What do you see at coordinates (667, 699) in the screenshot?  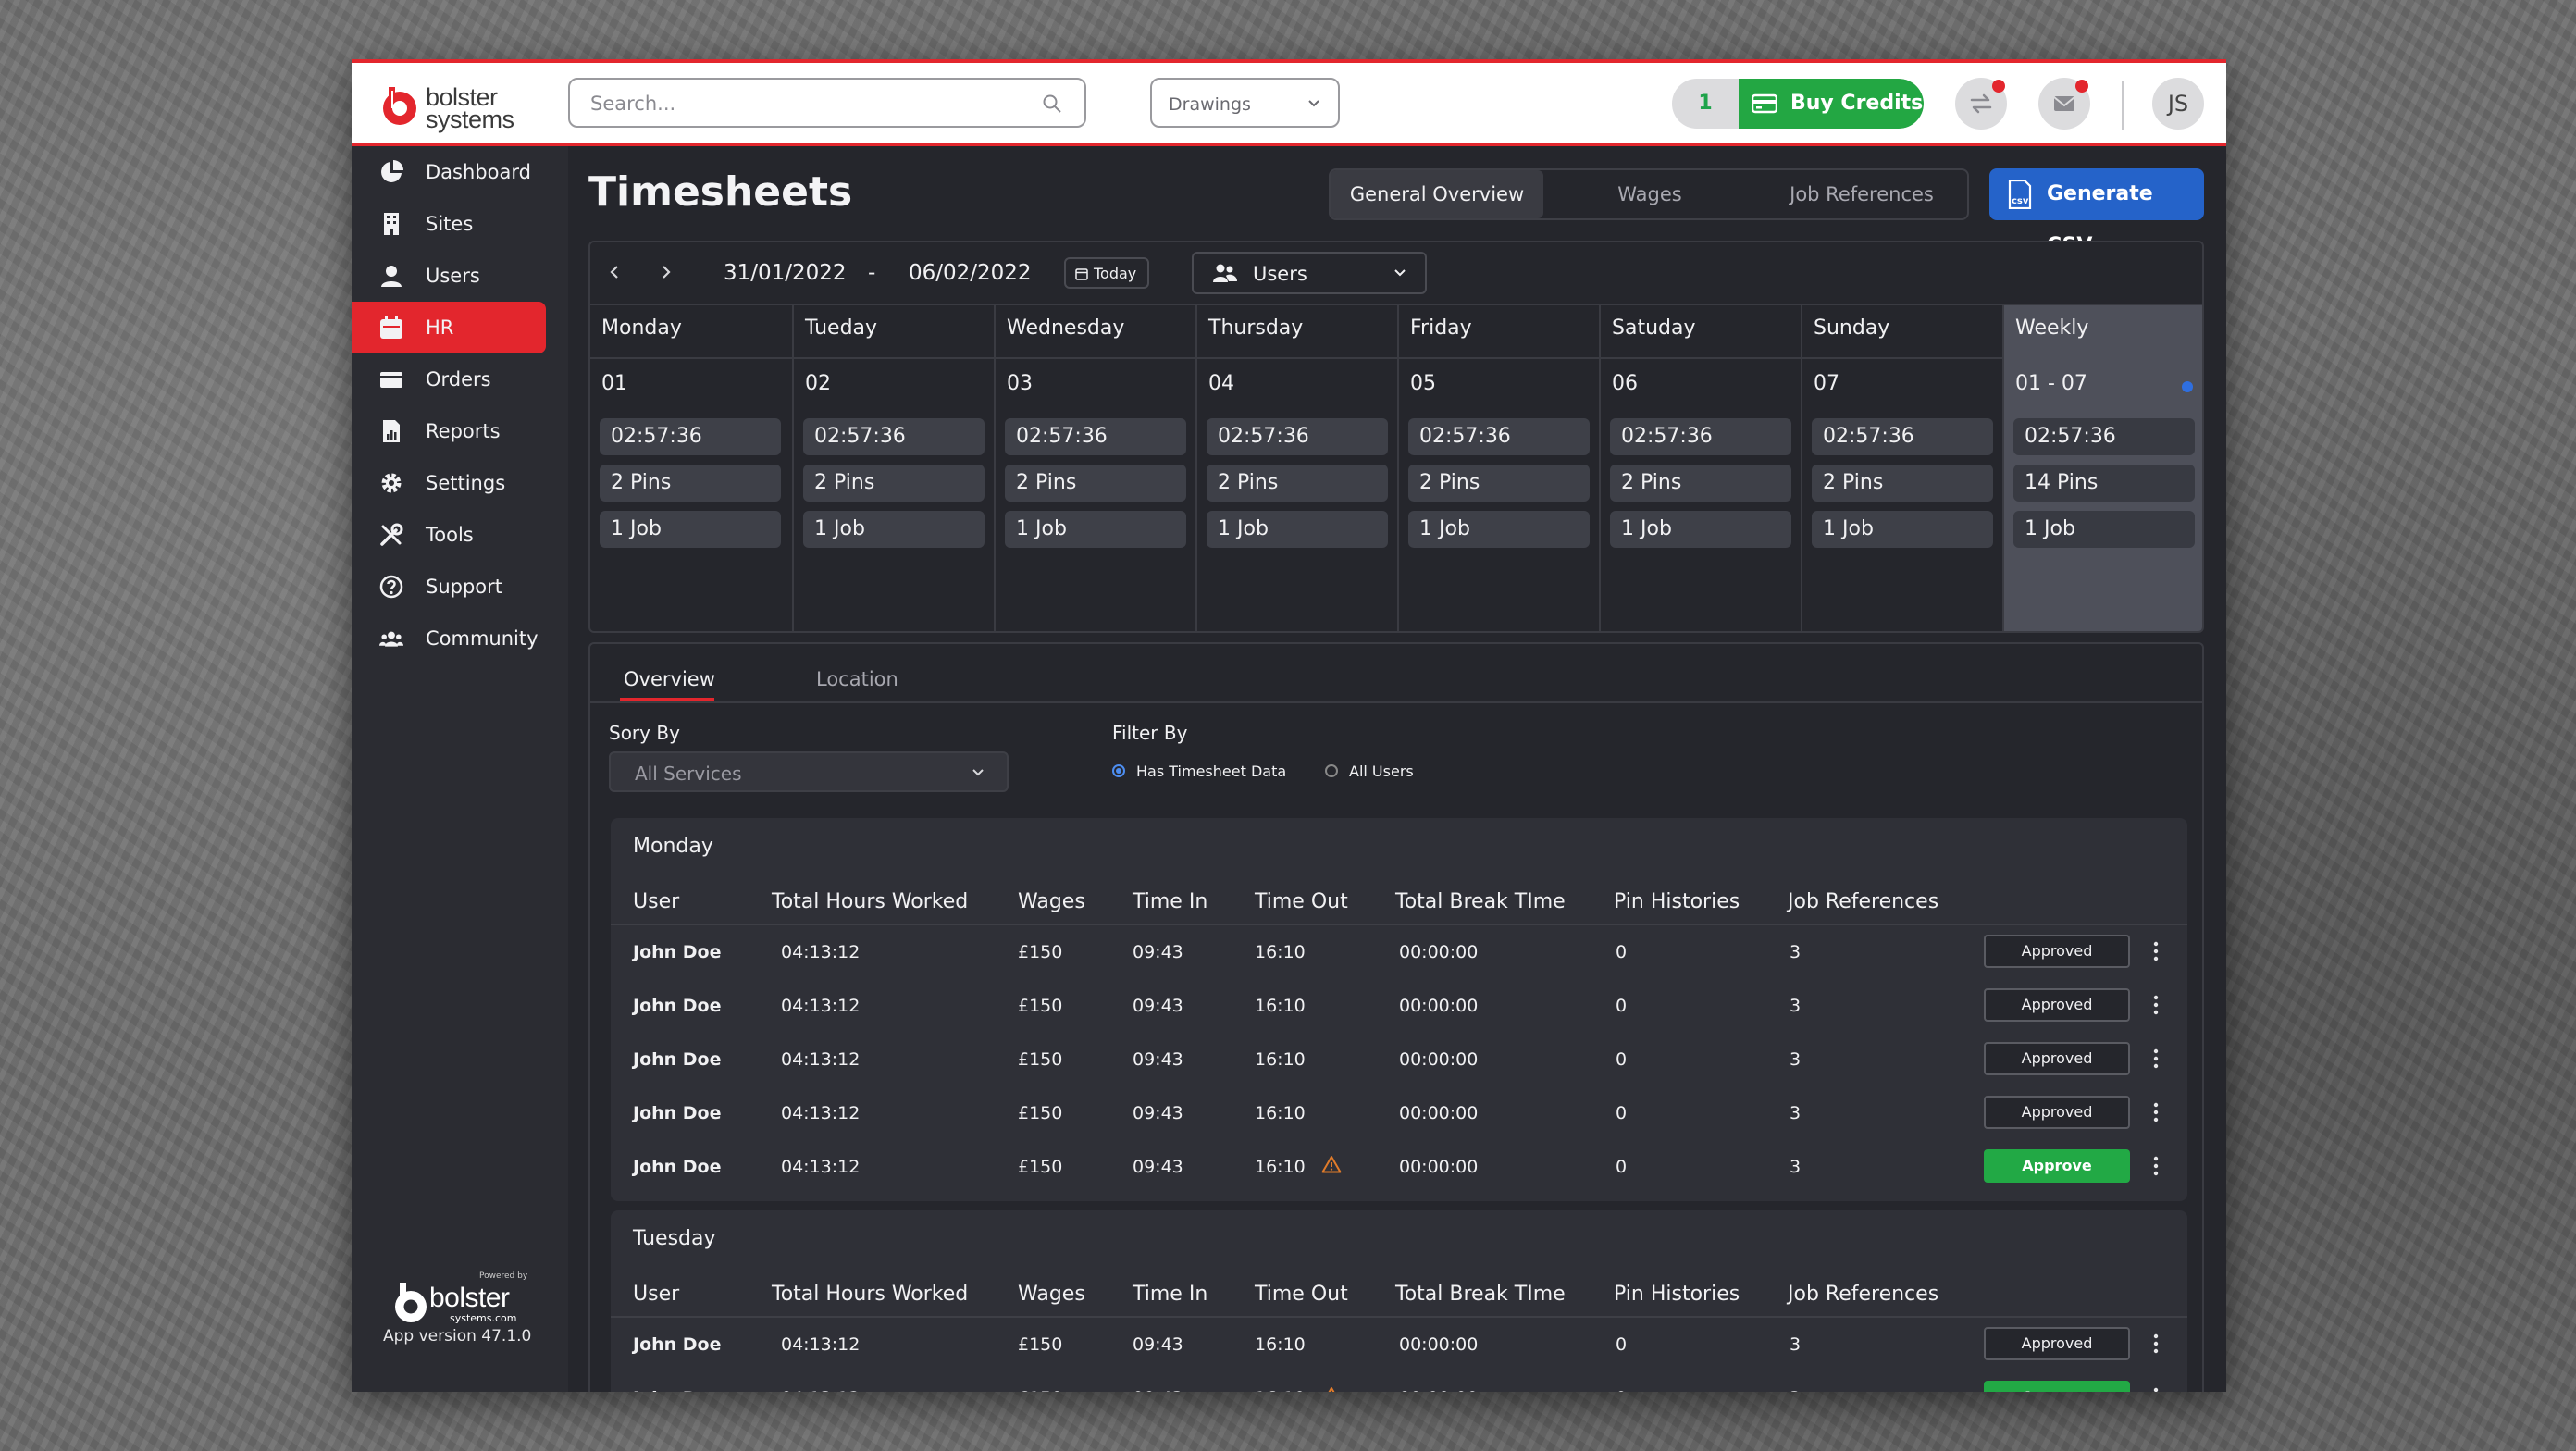 I see `active-subtab-indicator` at bounding box center [667, 699].